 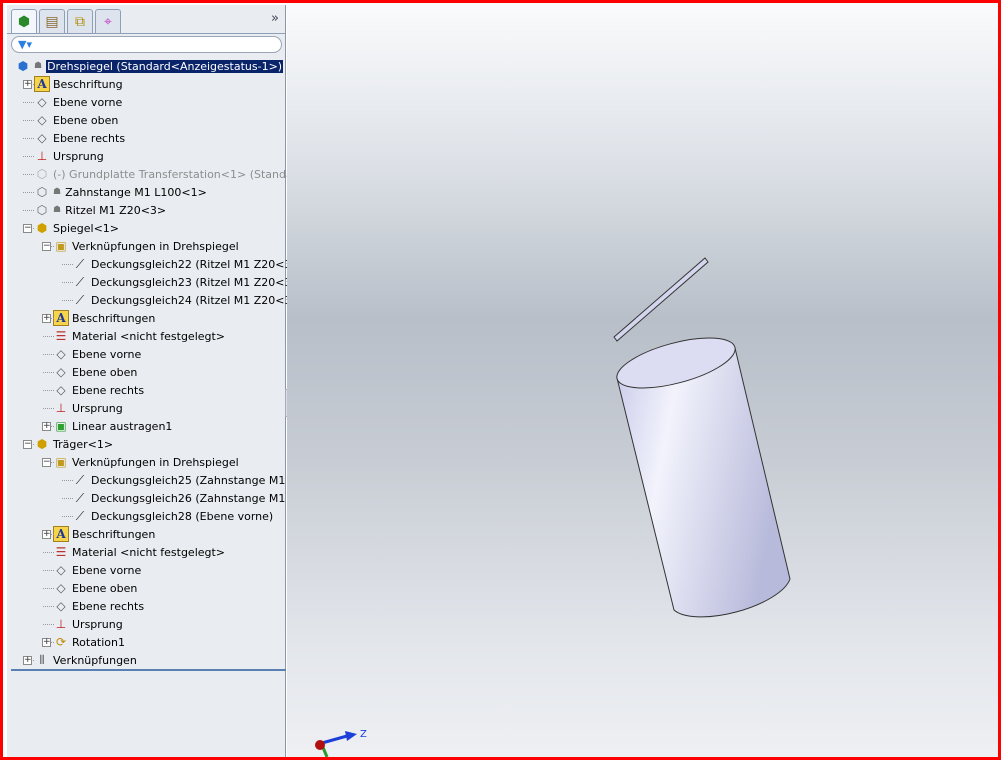 I want to click on axis-triad: Z, so click(x=341, y=743).